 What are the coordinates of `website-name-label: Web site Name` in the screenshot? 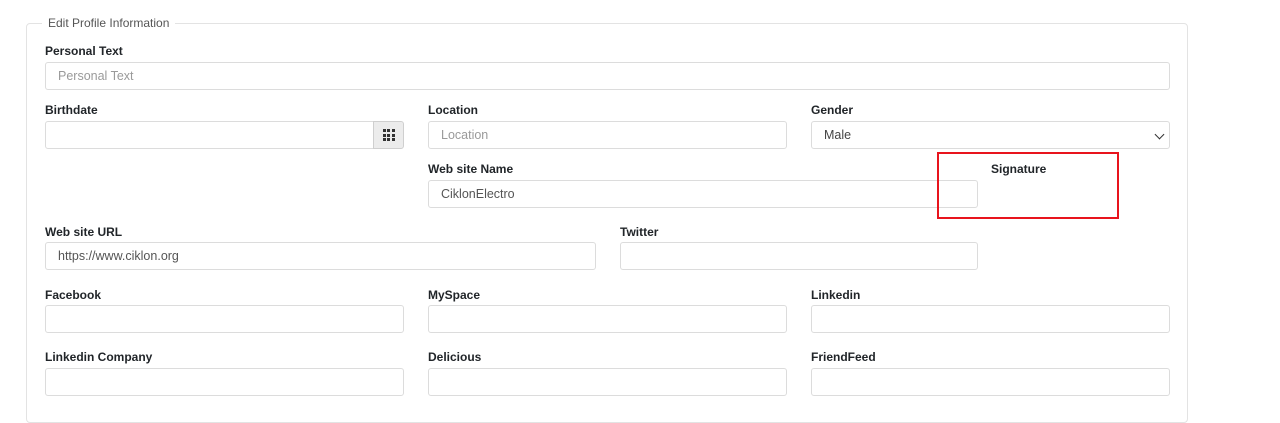 It's located at (471, 169).